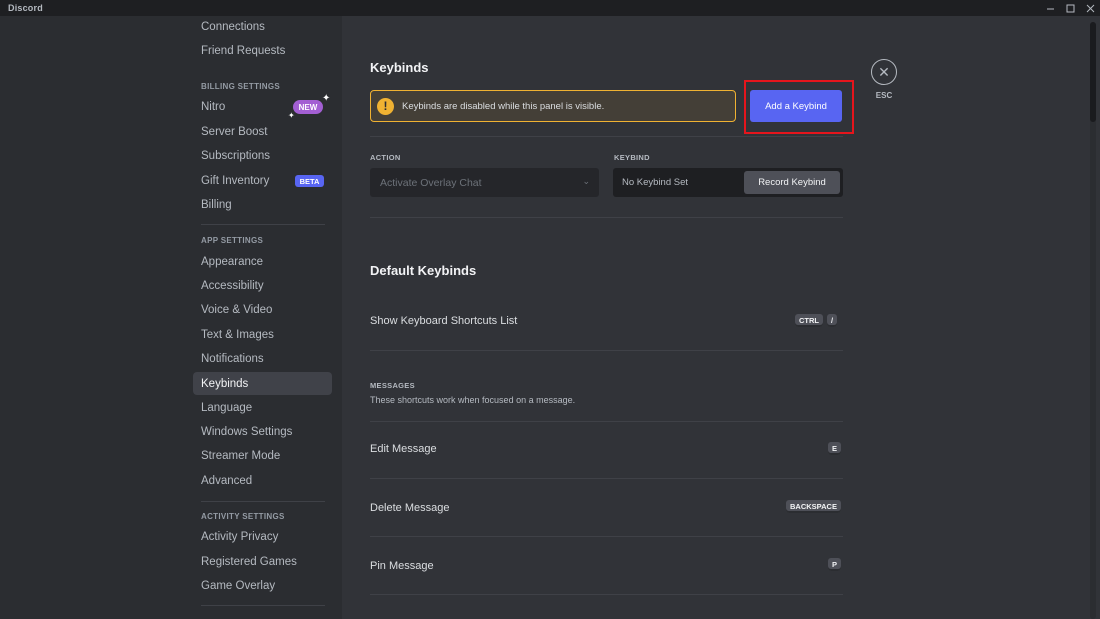 The height and width of the screenshot is (619, 1100). Describe the element at coordinates (586, 181) in the screenshot. I see `chevron-down-icon: ⌄` at that location.